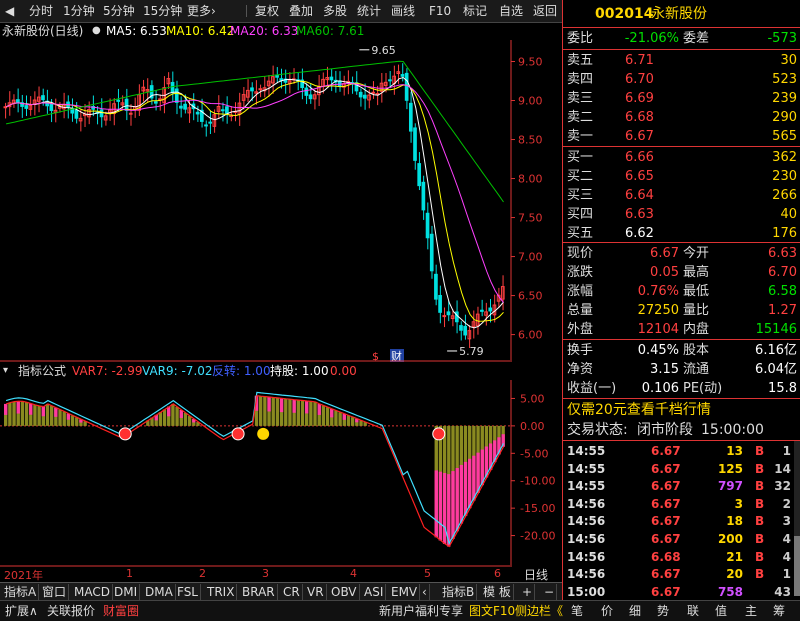  What do you see at coordinates (263, 433) in the screenshot?
I see `smile-signal-icon` at bounding box center [263, 433].